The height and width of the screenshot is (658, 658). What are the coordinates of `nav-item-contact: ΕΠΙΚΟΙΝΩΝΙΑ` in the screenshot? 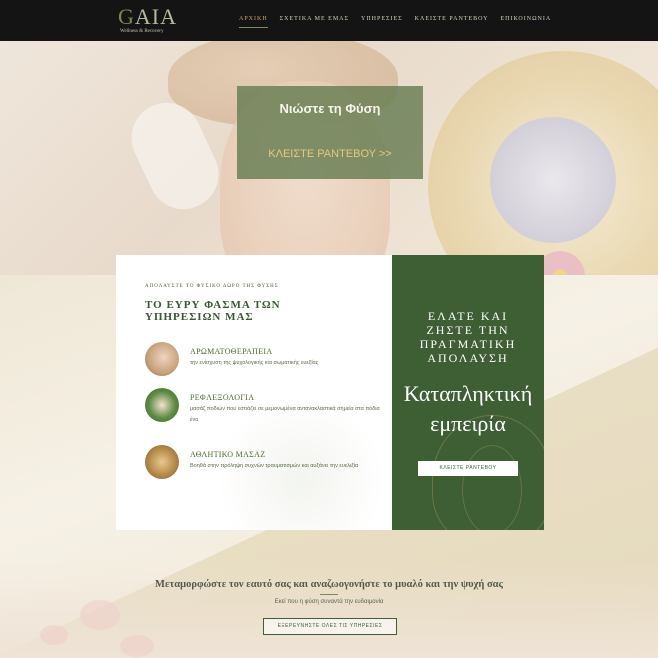 It's located at (525, 19).